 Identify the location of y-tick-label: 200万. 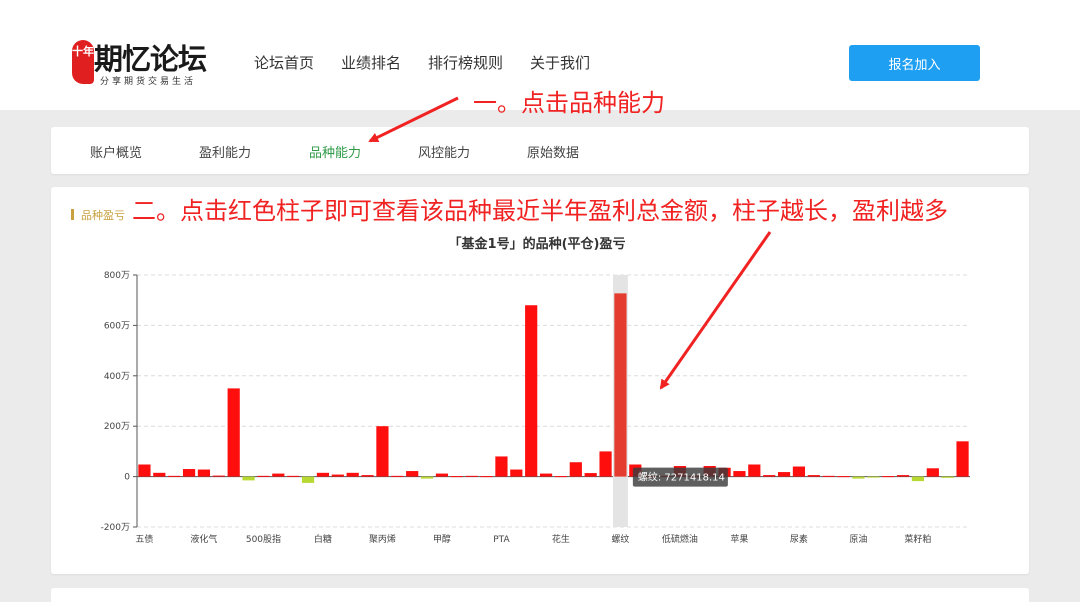
(117, 427).